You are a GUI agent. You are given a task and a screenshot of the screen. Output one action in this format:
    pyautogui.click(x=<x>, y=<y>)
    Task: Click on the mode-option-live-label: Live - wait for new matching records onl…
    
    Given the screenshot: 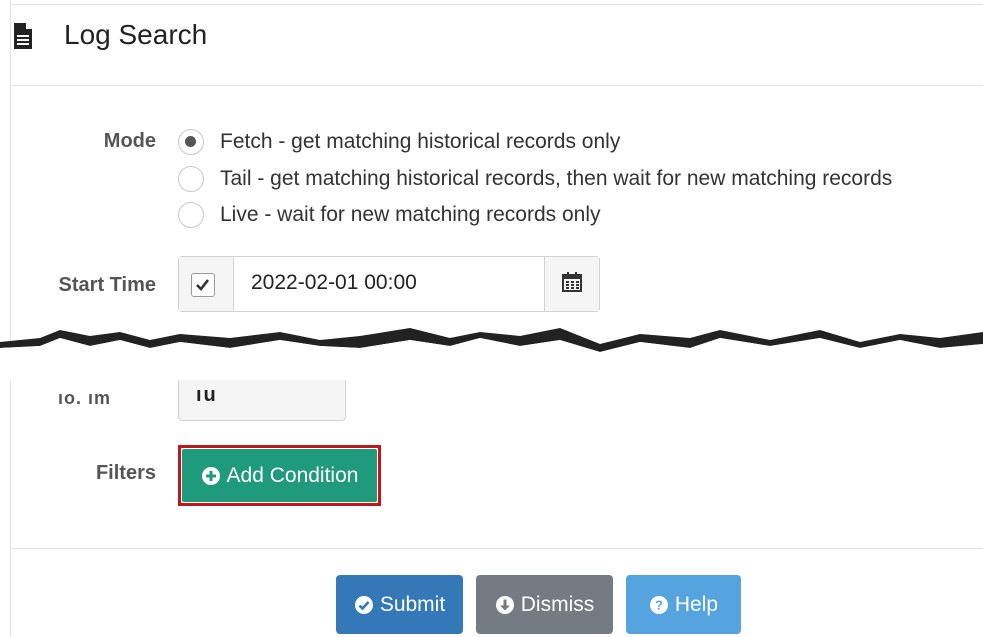 What is the action you would take?
    pyautogui.click(x=410, y=214)
    